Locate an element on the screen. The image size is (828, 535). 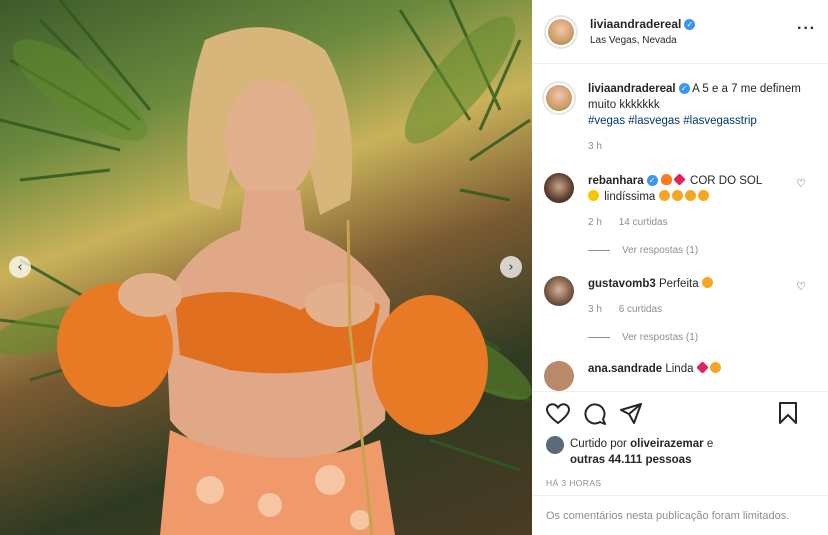
comment-time: 3 h is located at coordinates (595, 309).